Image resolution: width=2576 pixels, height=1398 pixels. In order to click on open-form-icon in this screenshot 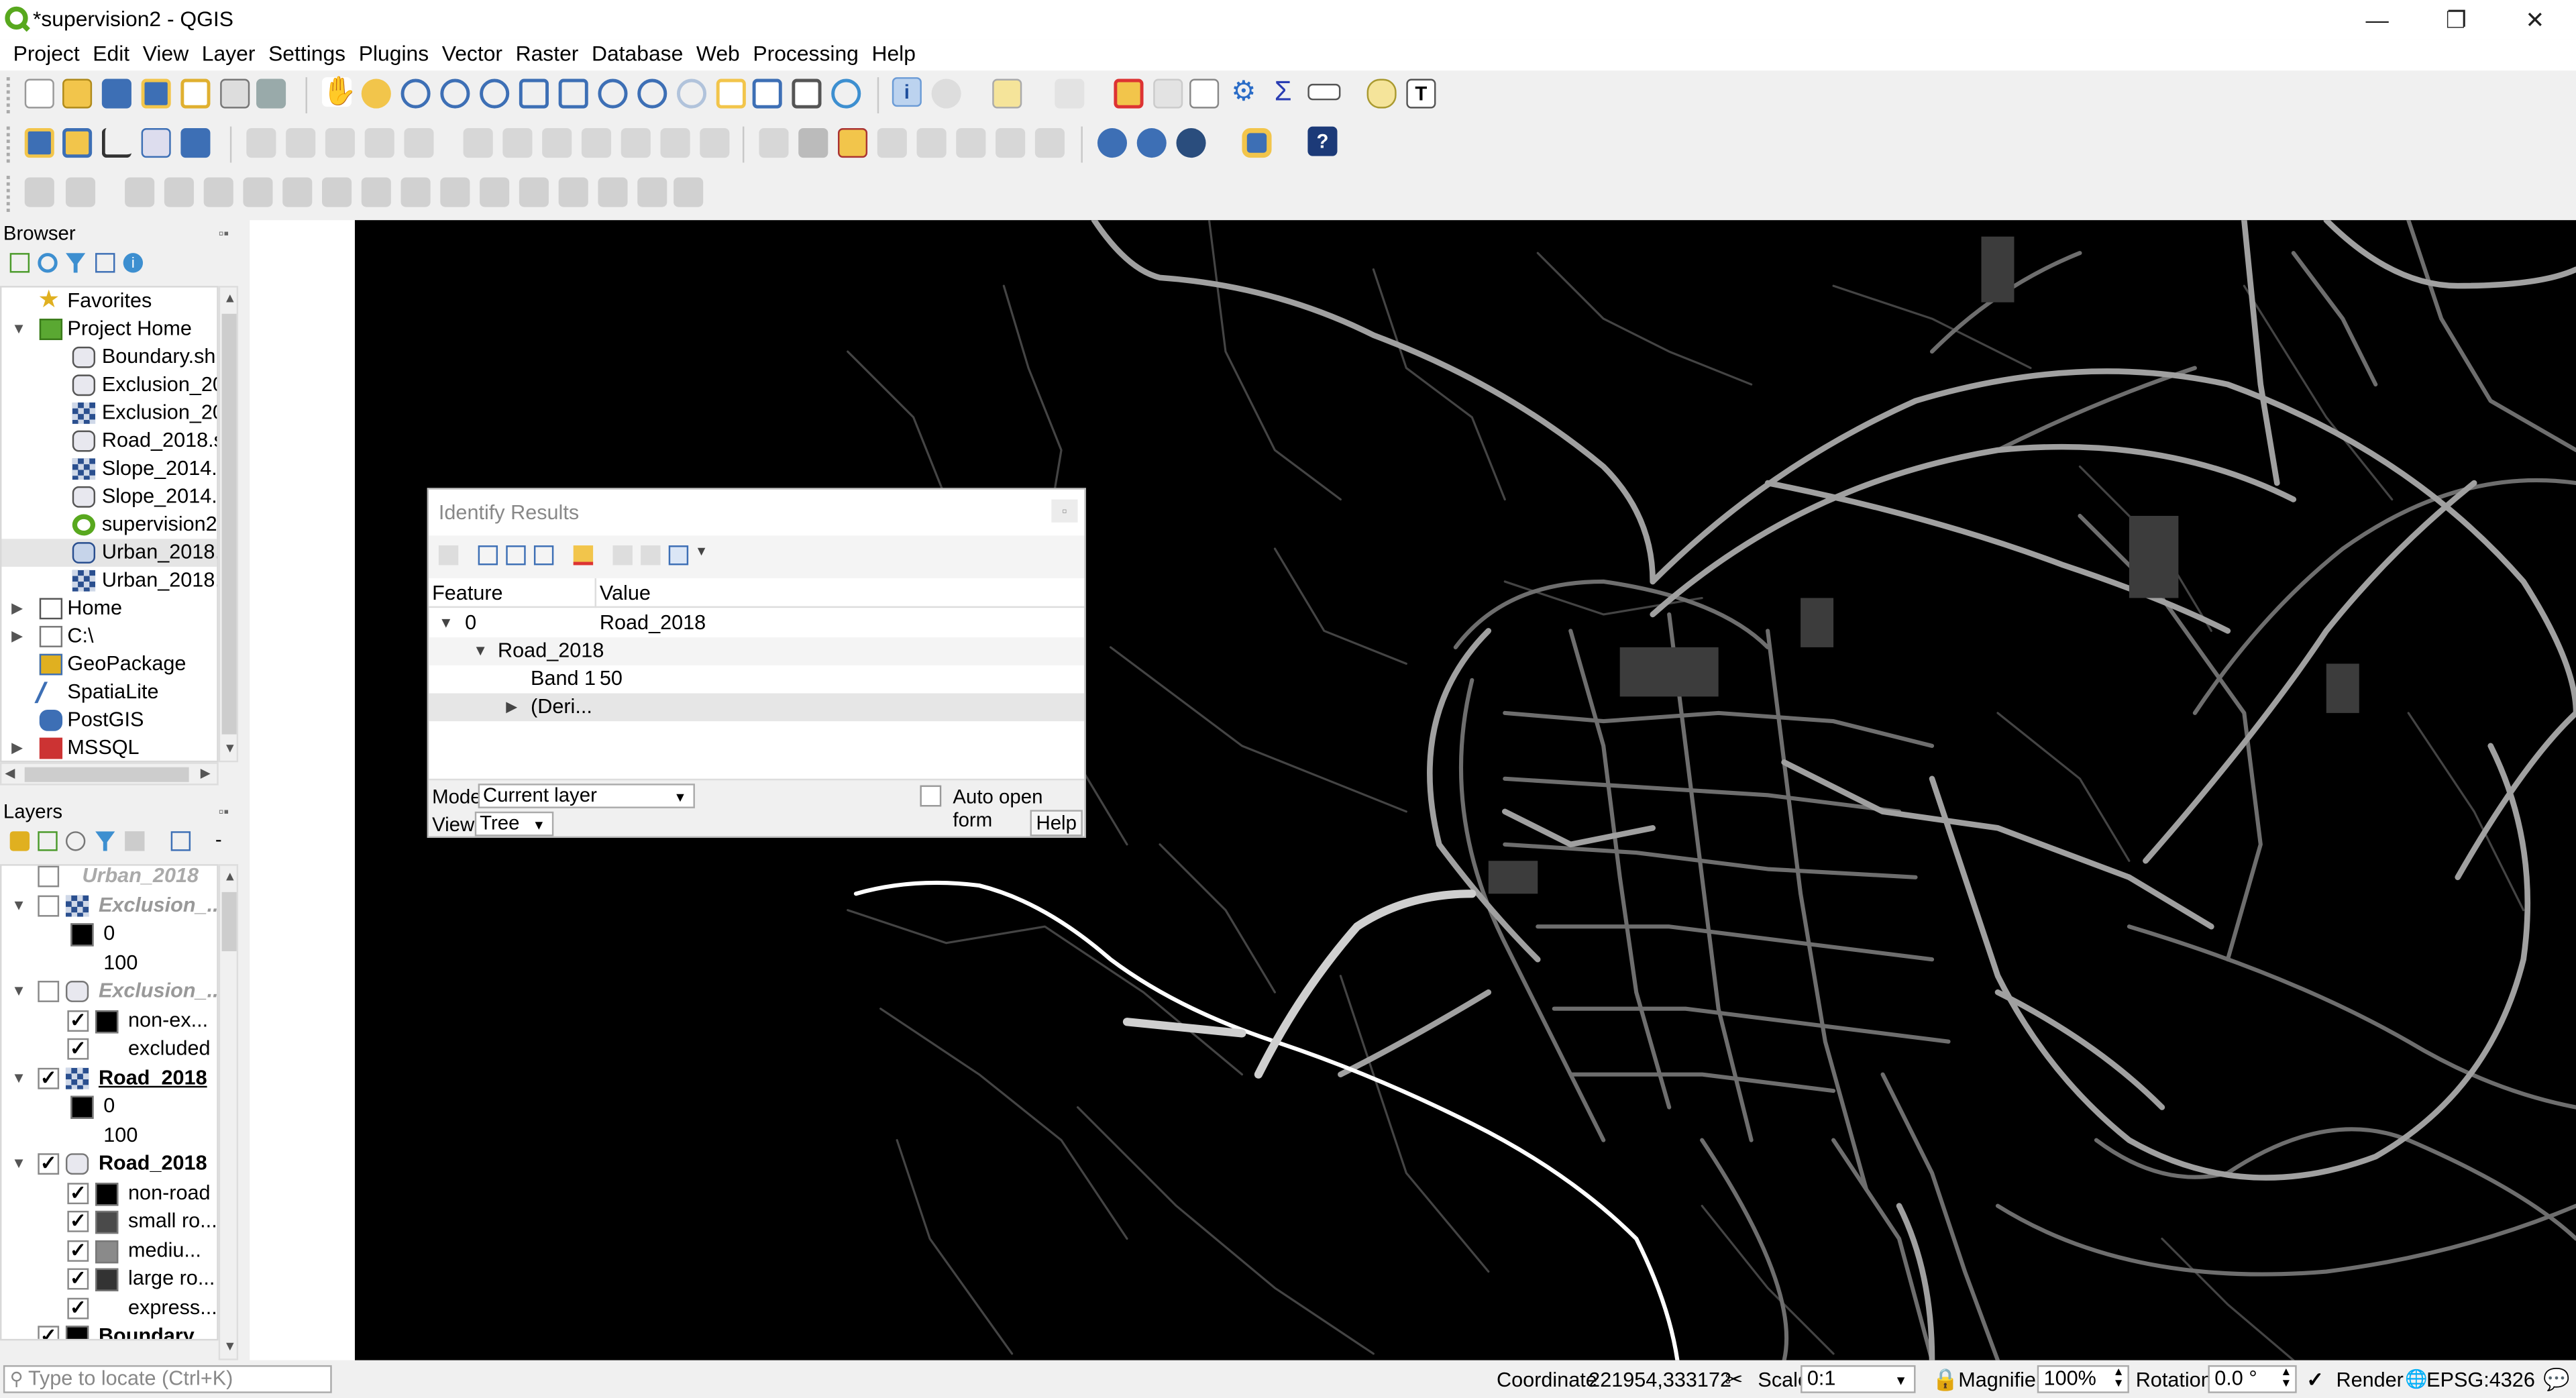, I will do `click(448, 555)`.